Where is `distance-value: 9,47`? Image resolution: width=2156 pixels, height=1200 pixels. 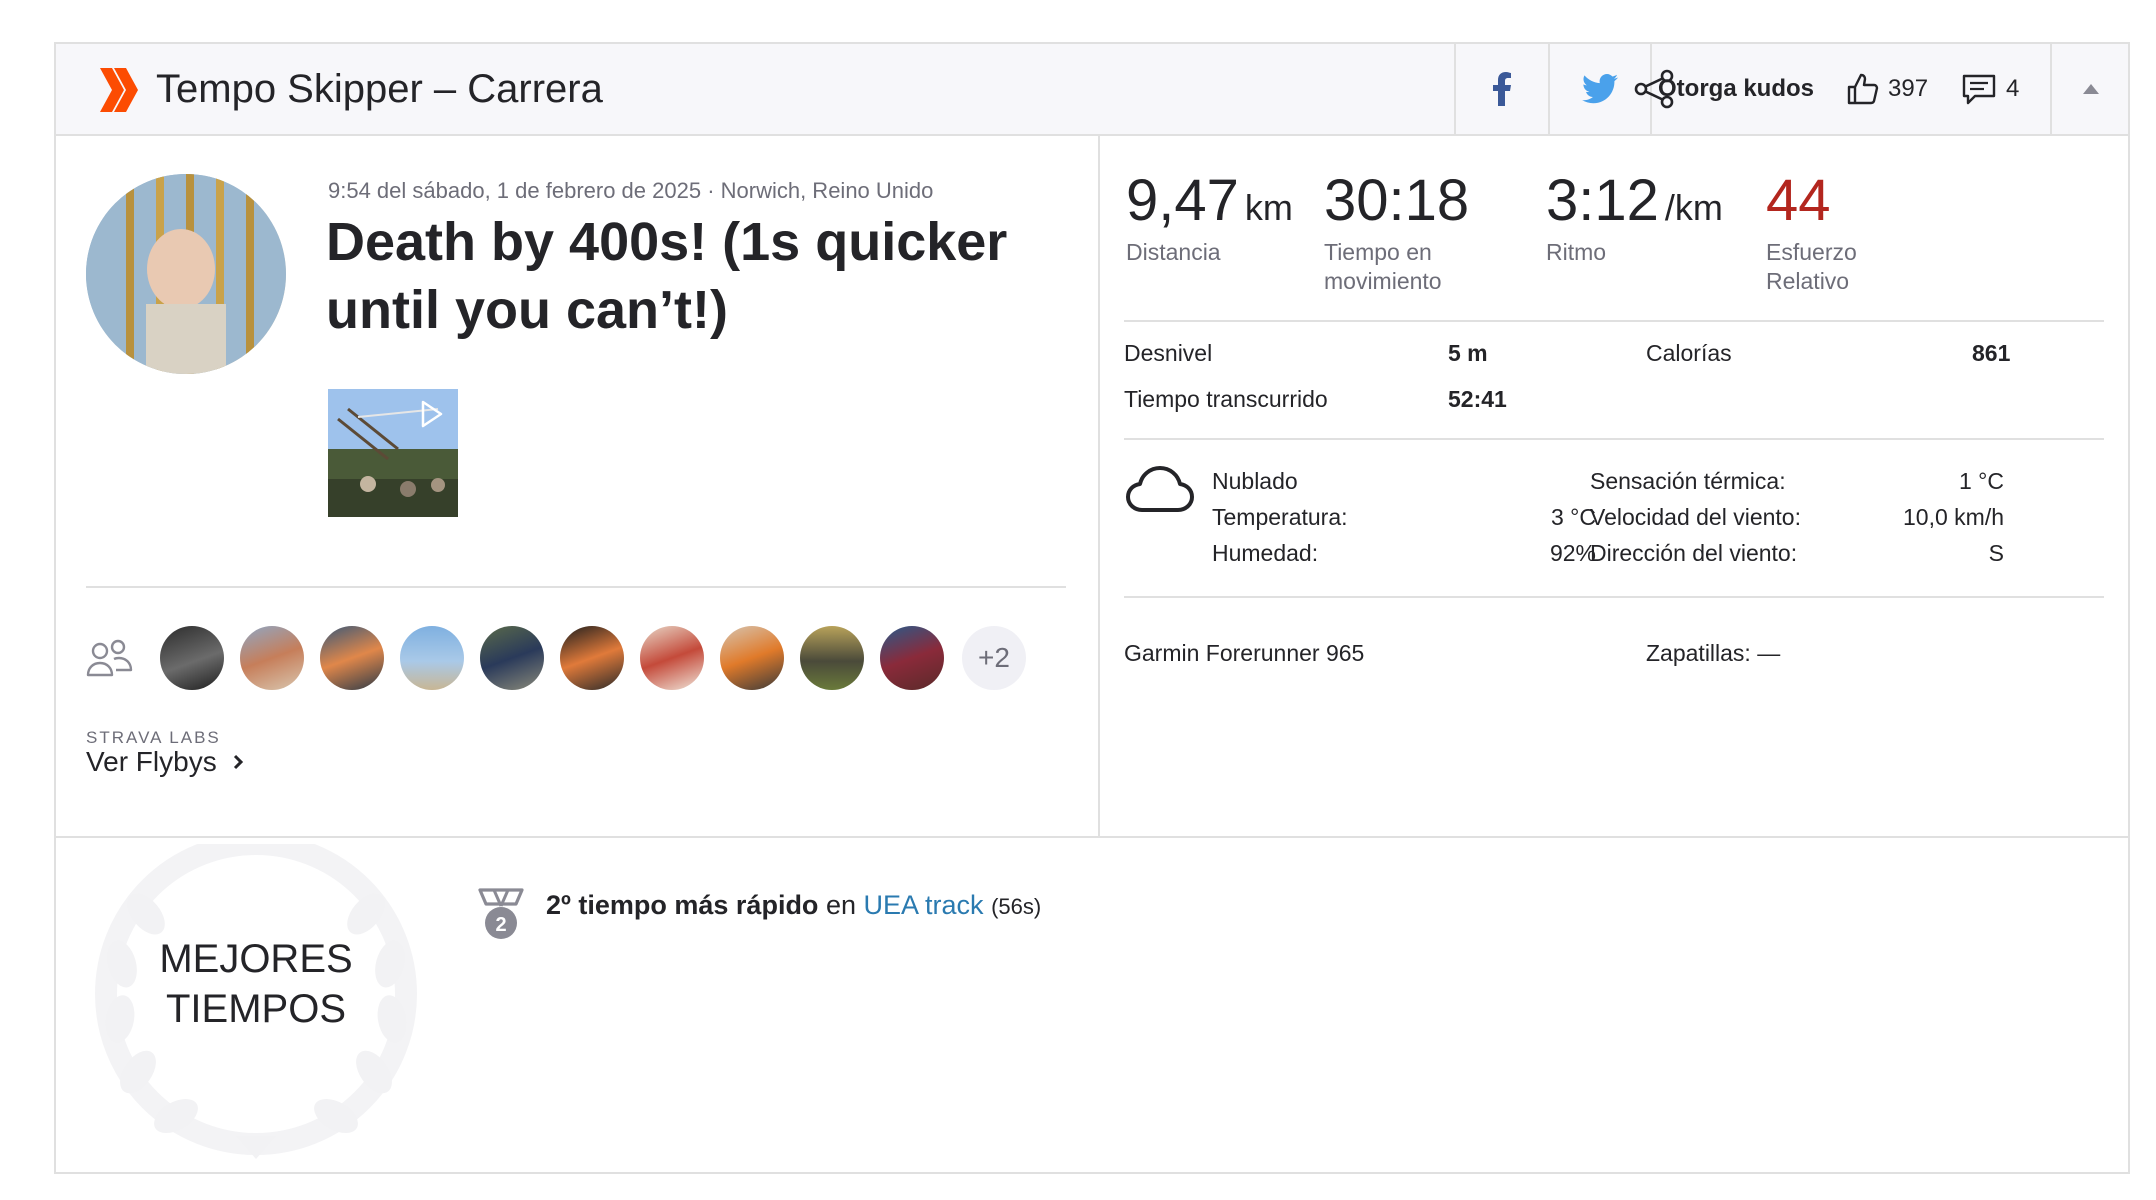 distance-value: 9,47 is located at coordinates (1182, 200).